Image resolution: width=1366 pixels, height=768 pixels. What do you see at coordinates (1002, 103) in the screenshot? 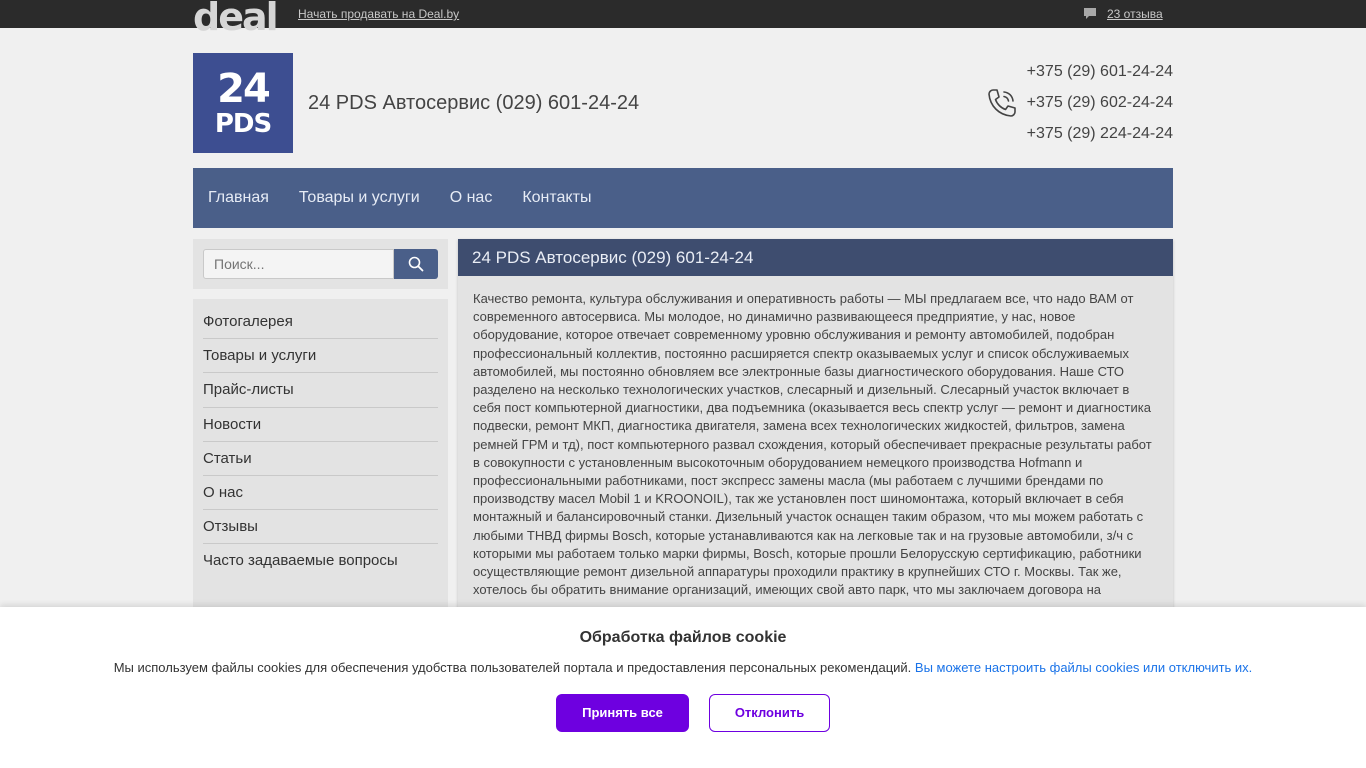
I see `phone-icon` at bounding box center [1002, 103].